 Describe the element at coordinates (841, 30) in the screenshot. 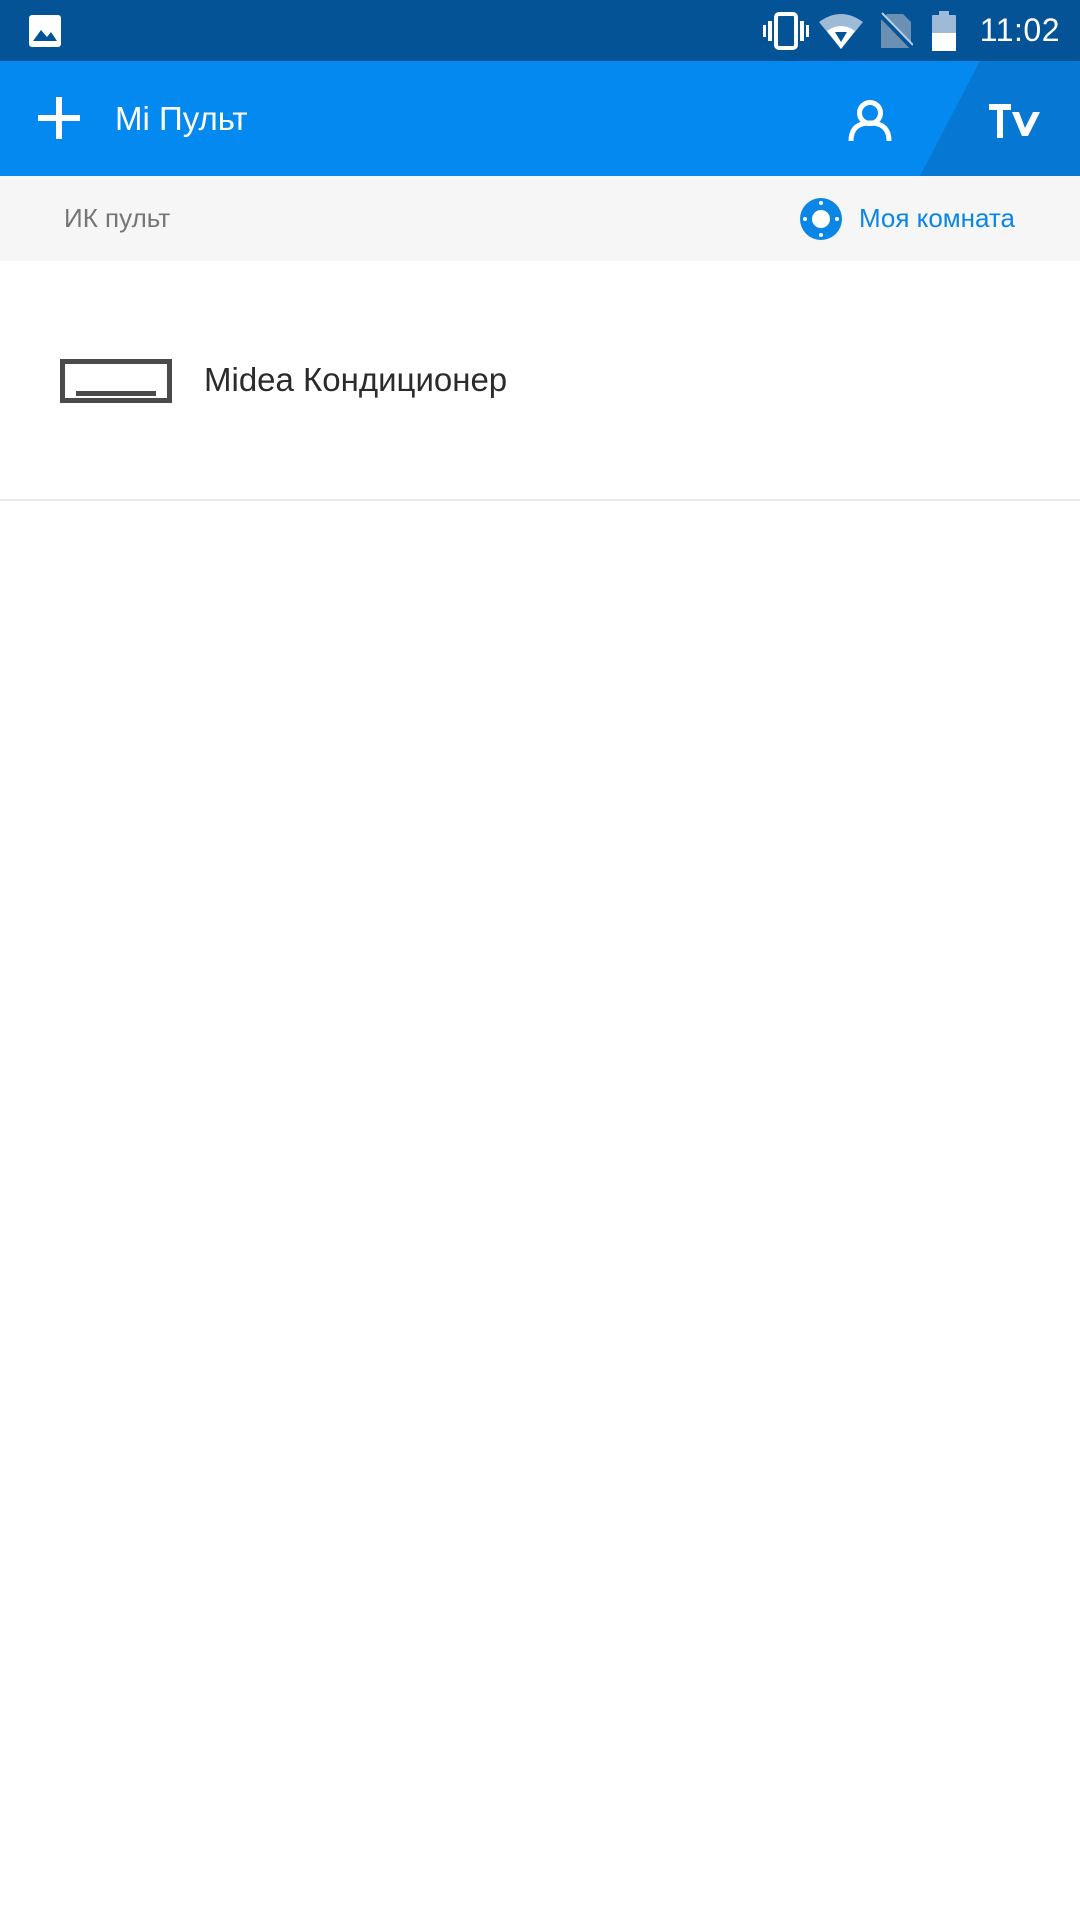

I see `wifi-icon` at that location.